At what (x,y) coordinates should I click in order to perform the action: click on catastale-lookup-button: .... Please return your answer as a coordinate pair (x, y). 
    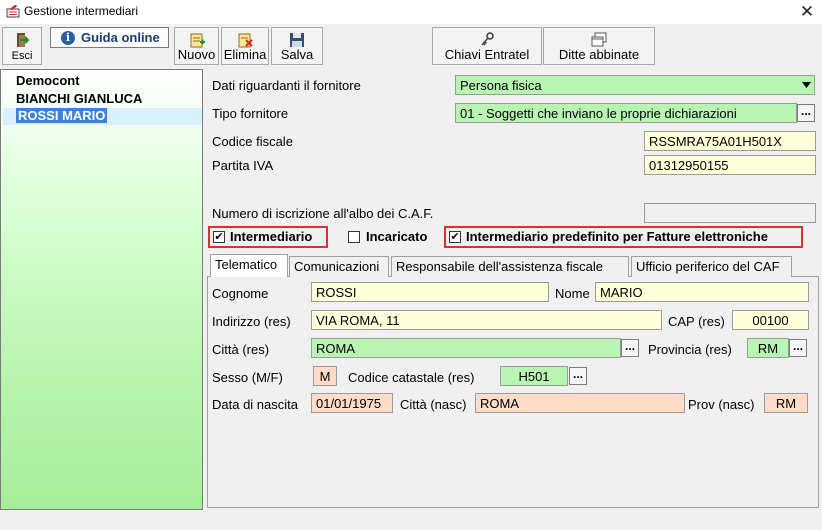
    Looking at the image, I should click on (578, 376).